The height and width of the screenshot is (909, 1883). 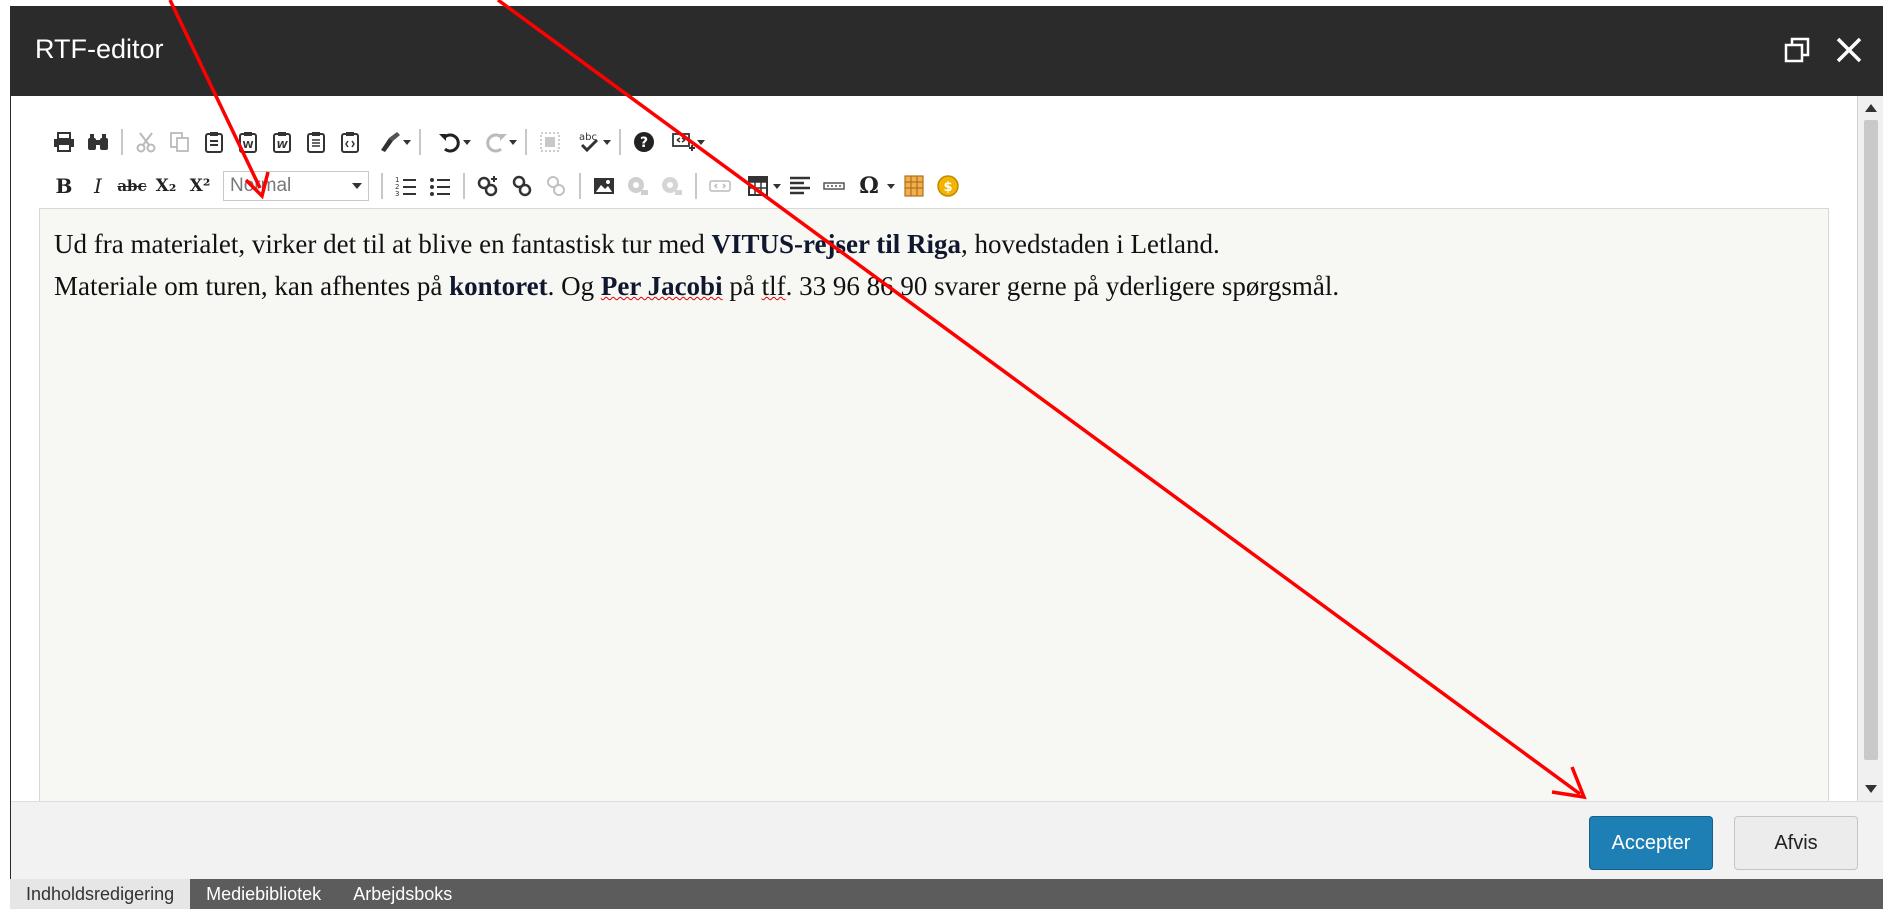 I want to click on link-icon, so click(x=488, y=186).